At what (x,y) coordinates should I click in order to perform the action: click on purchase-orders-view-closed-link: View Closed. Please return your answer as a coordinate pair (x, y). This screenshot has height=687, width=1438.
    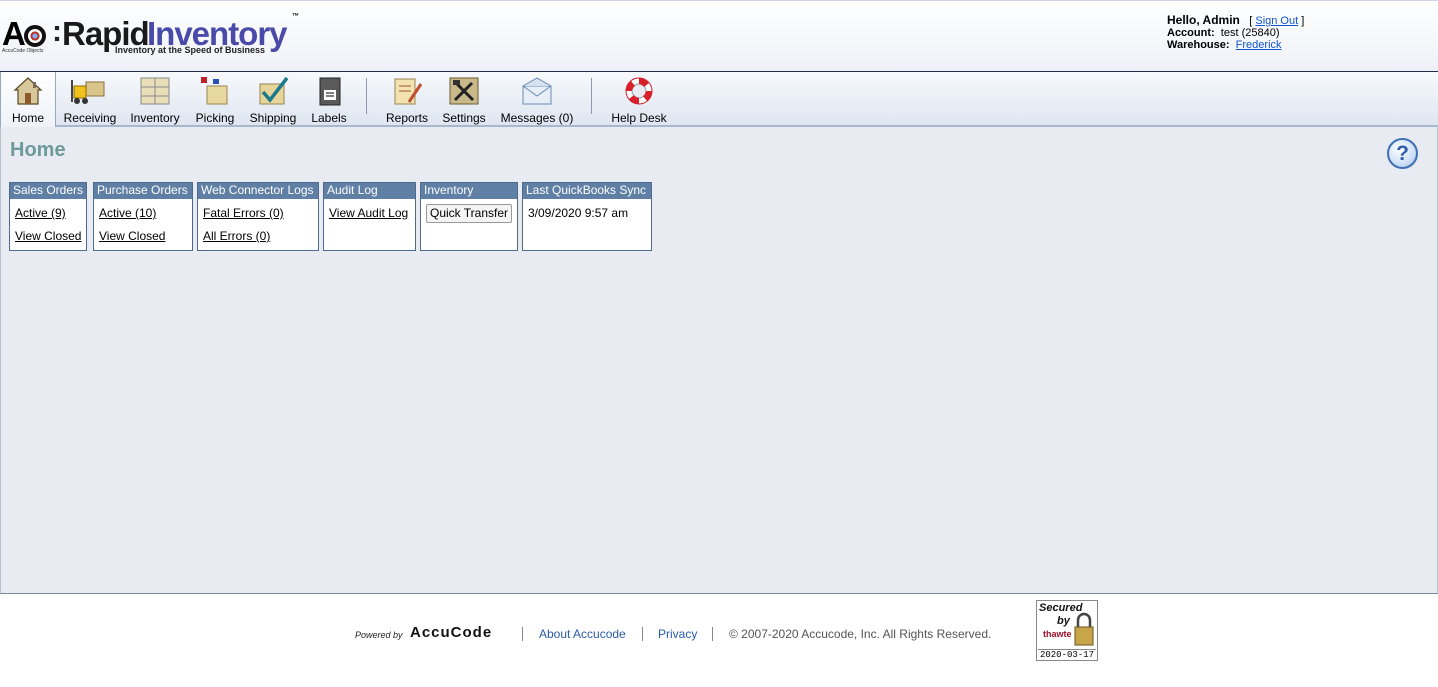
    Looking at the image, I should click on (132, 236).